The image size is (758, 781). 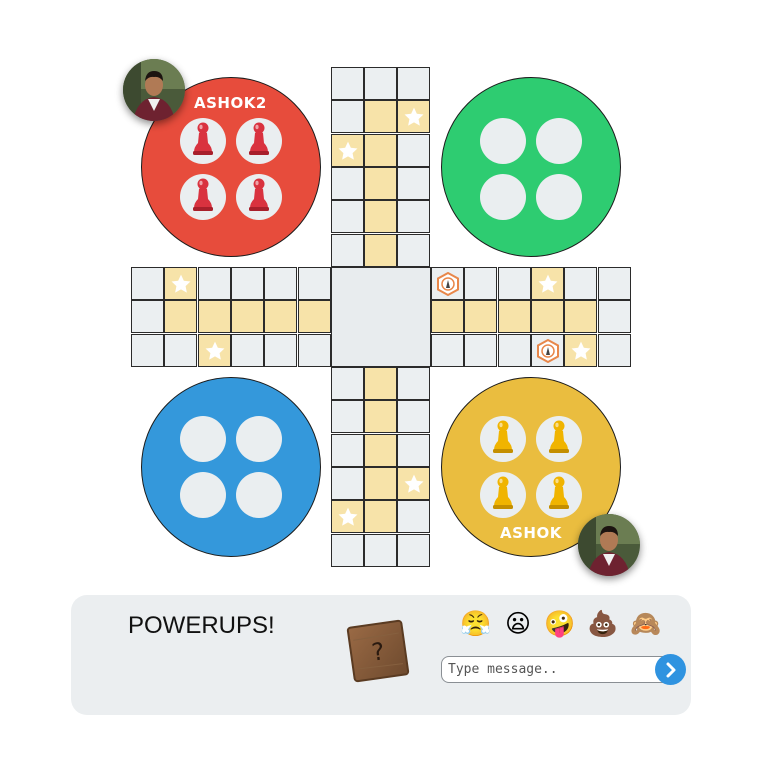 I want to click on emoji-reaction-button: 🙈, so click(x=646, y=624).